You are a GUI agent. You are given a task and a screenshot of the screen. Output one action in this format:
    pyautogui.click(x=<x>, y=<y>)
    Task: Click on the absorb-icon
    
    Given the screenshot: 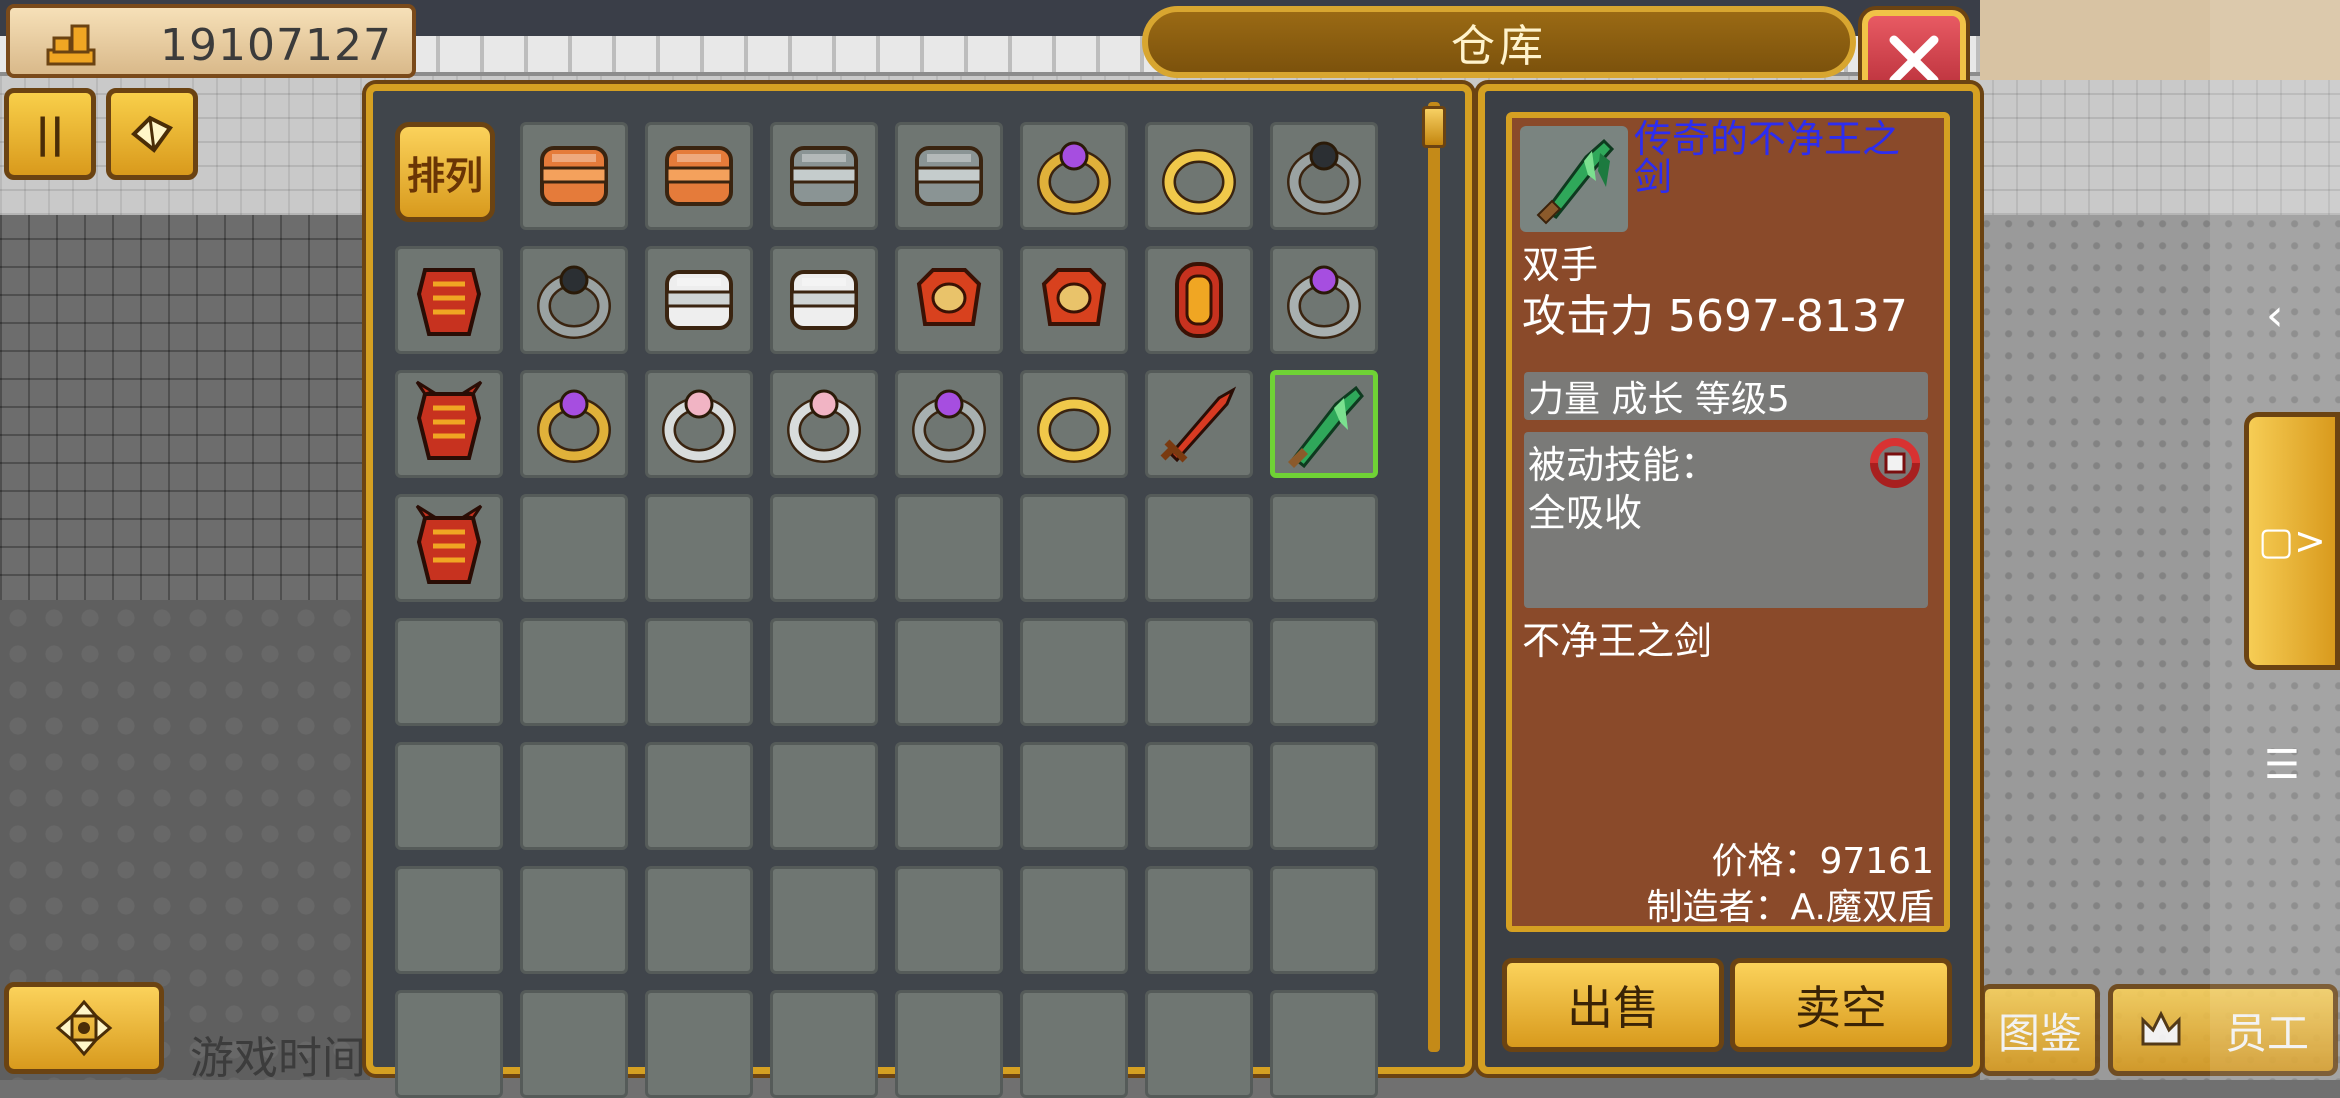 What is the action you would take?
    pyautogui.click(x=1895, y=463)
    